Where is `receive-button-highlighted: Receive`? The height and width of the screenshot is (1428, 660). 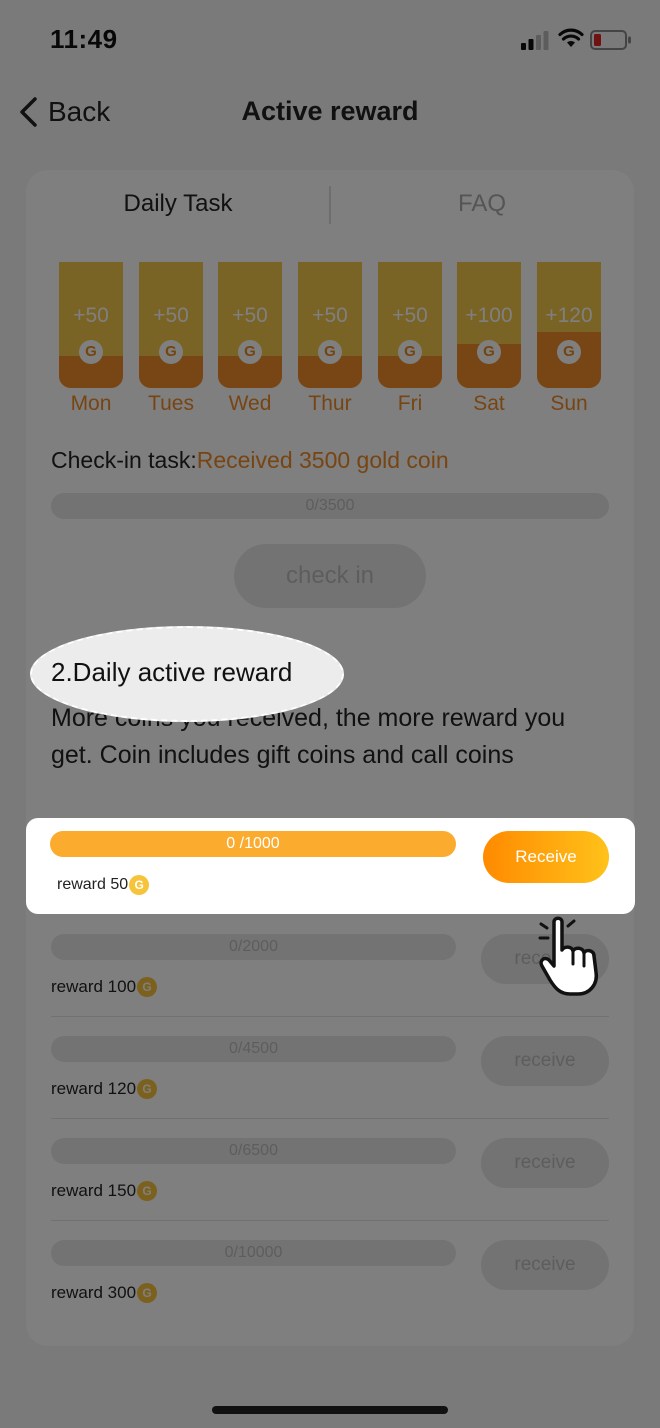 receive-button-highlighted: Receive is located at coordinates (546, 857).